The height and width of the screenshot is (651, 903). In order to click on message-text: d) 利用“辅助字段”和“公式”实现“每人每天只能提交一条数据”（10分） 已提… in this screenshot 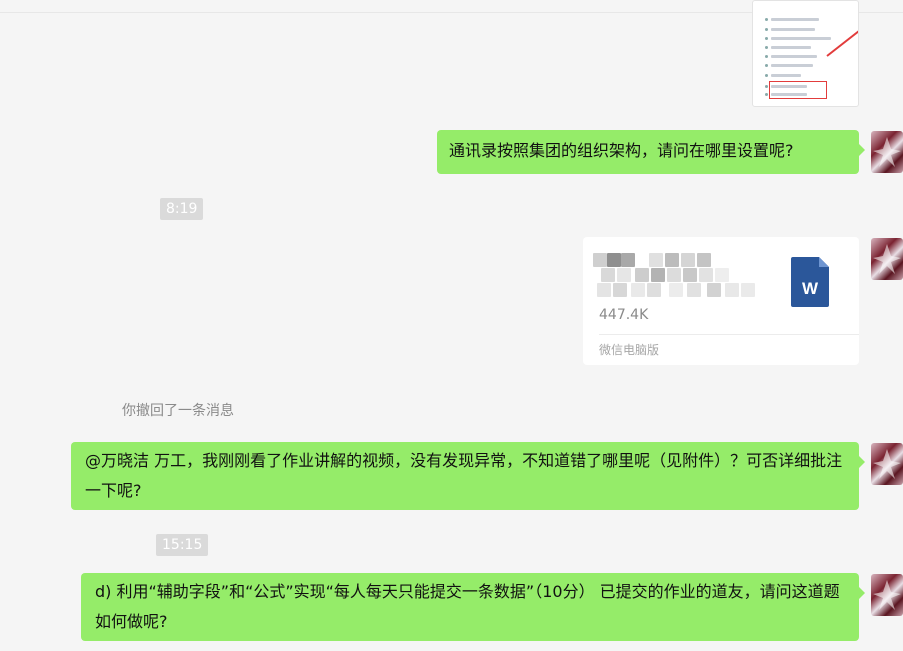, I will do `click(467, 606)`.